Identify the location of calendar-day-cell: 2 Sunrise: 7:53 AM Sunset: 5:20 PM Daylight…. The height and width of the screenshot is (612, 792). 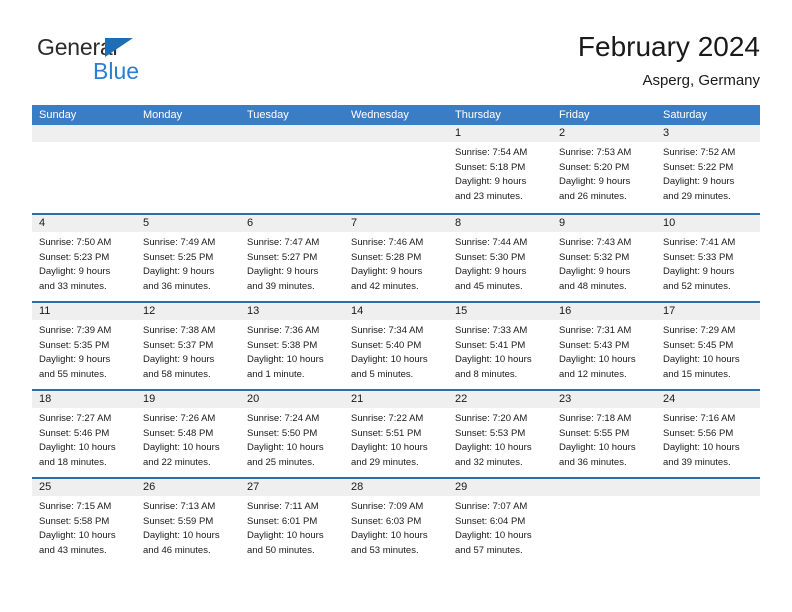
(604, 169).